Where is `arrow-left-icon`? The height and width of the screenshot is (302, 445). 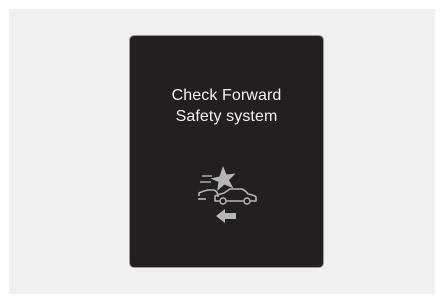
arrow-left-icon is located at coordinates (226, 216).